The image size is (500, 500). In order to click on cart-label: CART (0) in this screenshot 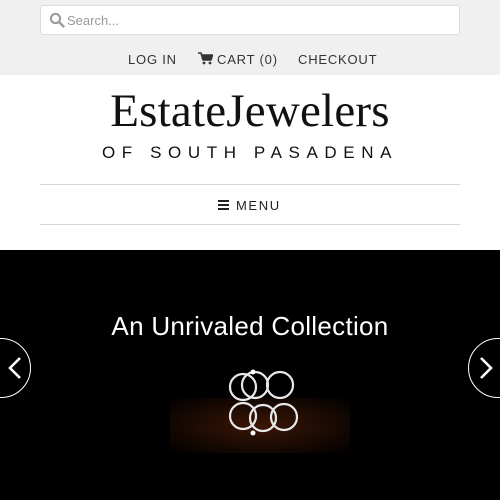, I will do `click(247, 59)`.